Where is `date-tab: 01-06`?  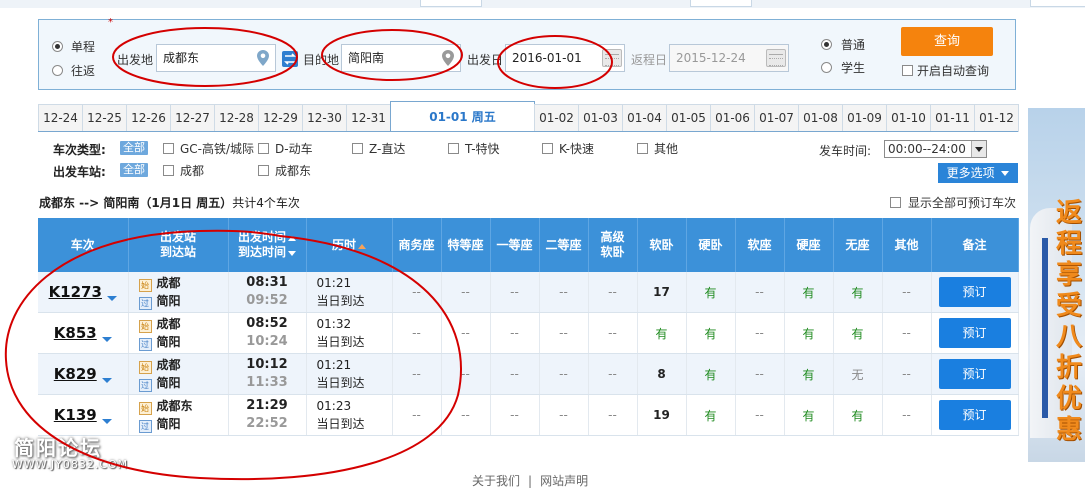 date-tab: 01-06 is located at coordinates (732, 118).